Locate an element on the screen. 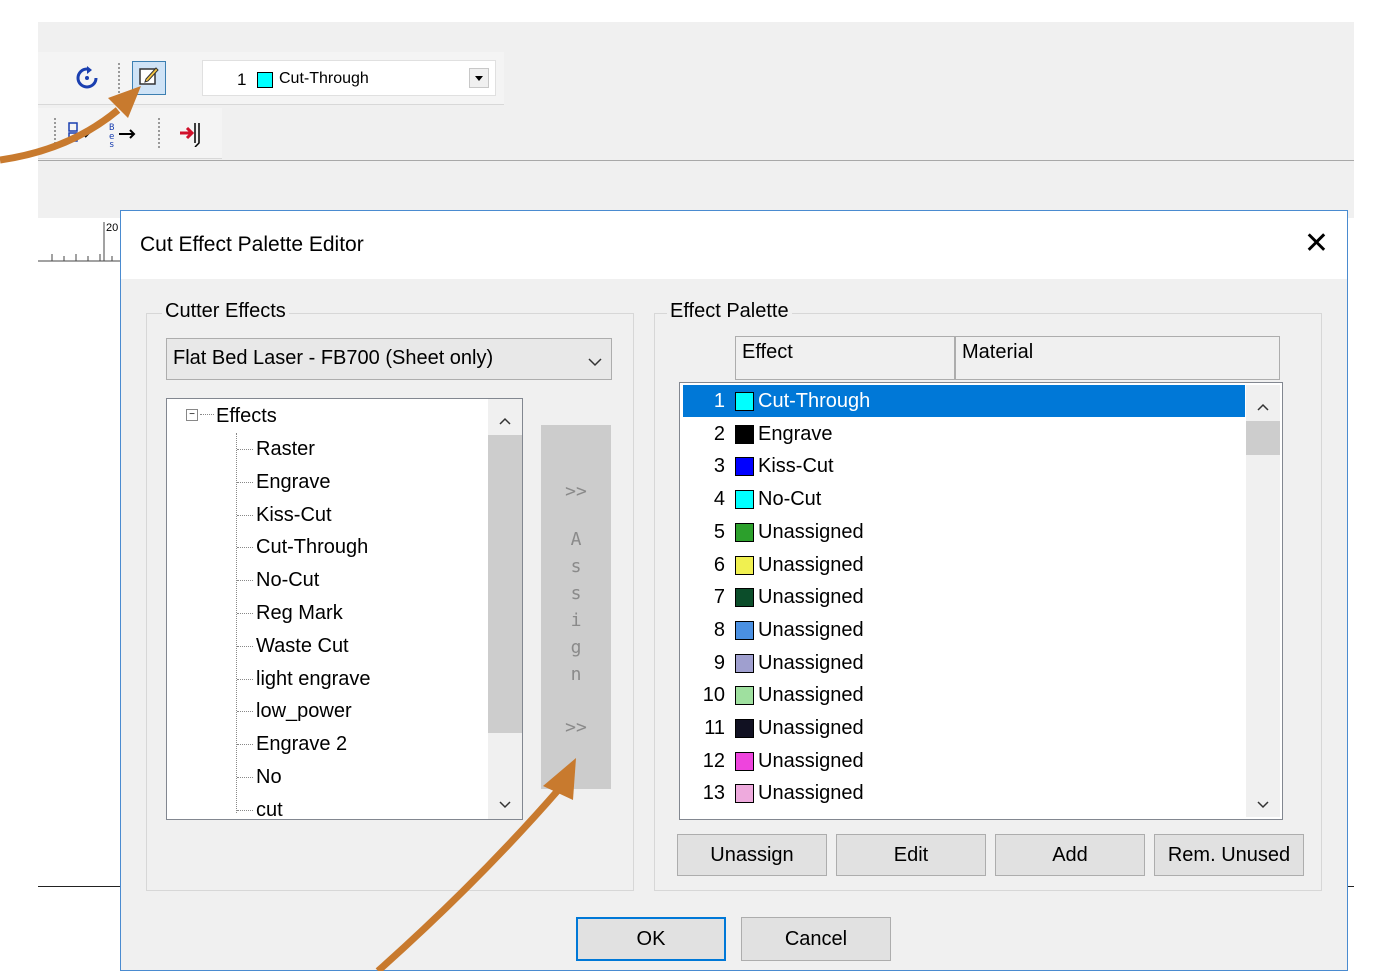 Image resolution: width=1378 pixels, height=971 pixels. tree-item: low_power is located at coordinates (304, 711).